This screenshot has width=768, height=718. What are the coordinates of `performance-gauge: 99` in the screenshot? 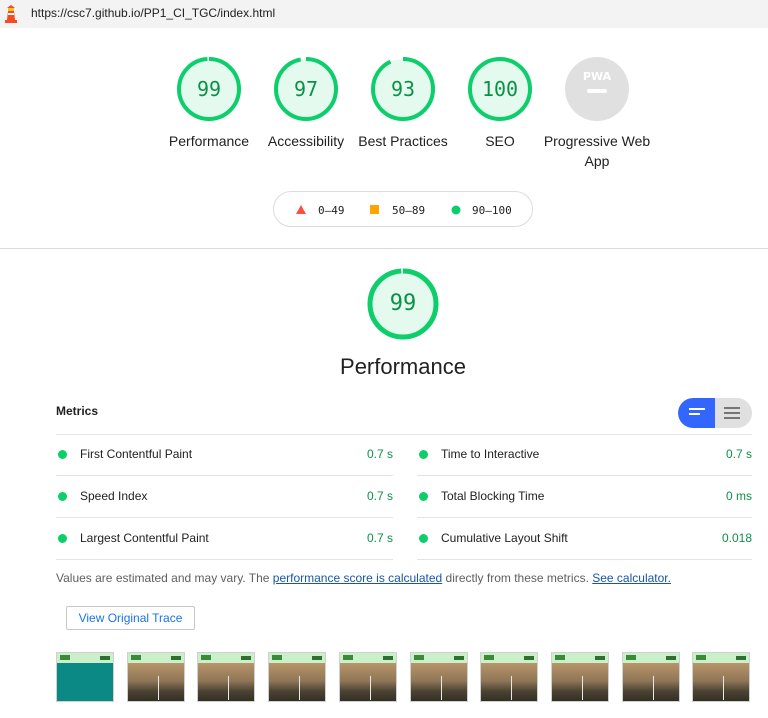 It's located at (209, 89).